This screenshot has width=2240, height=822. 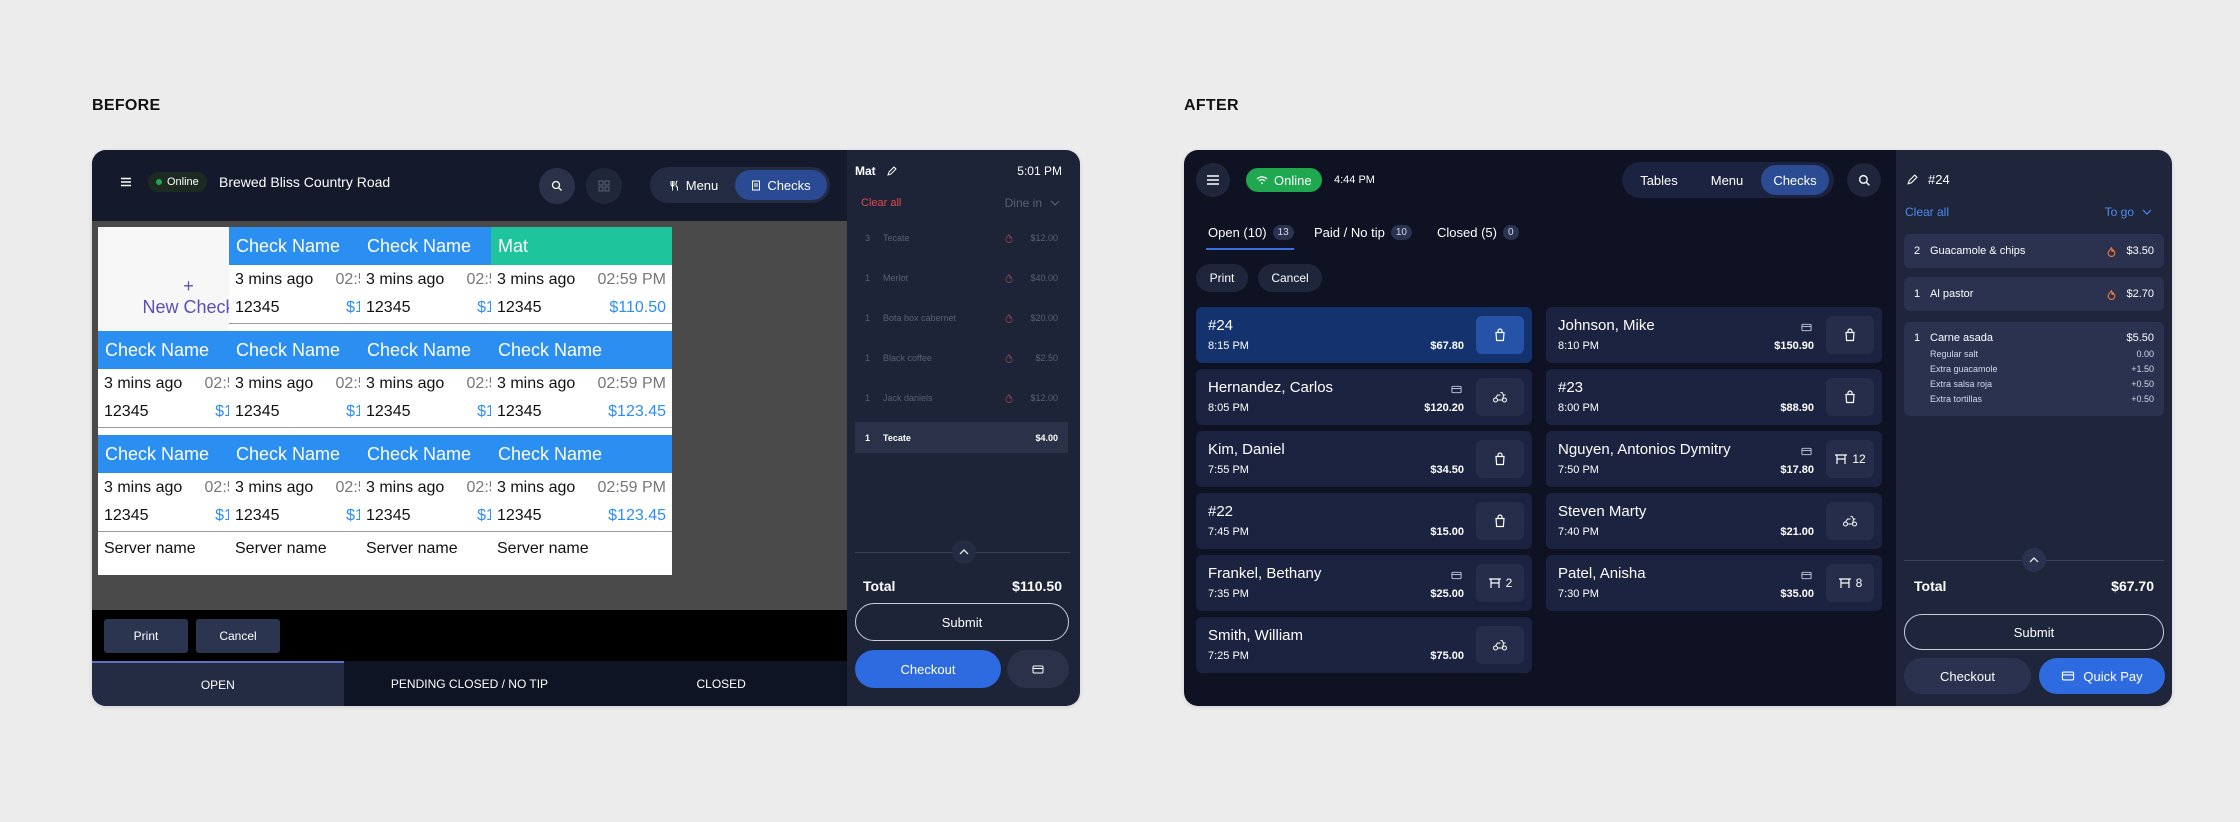 I want to click on quick-pay-button: Quick Pay, so click(x=2102, y=676).